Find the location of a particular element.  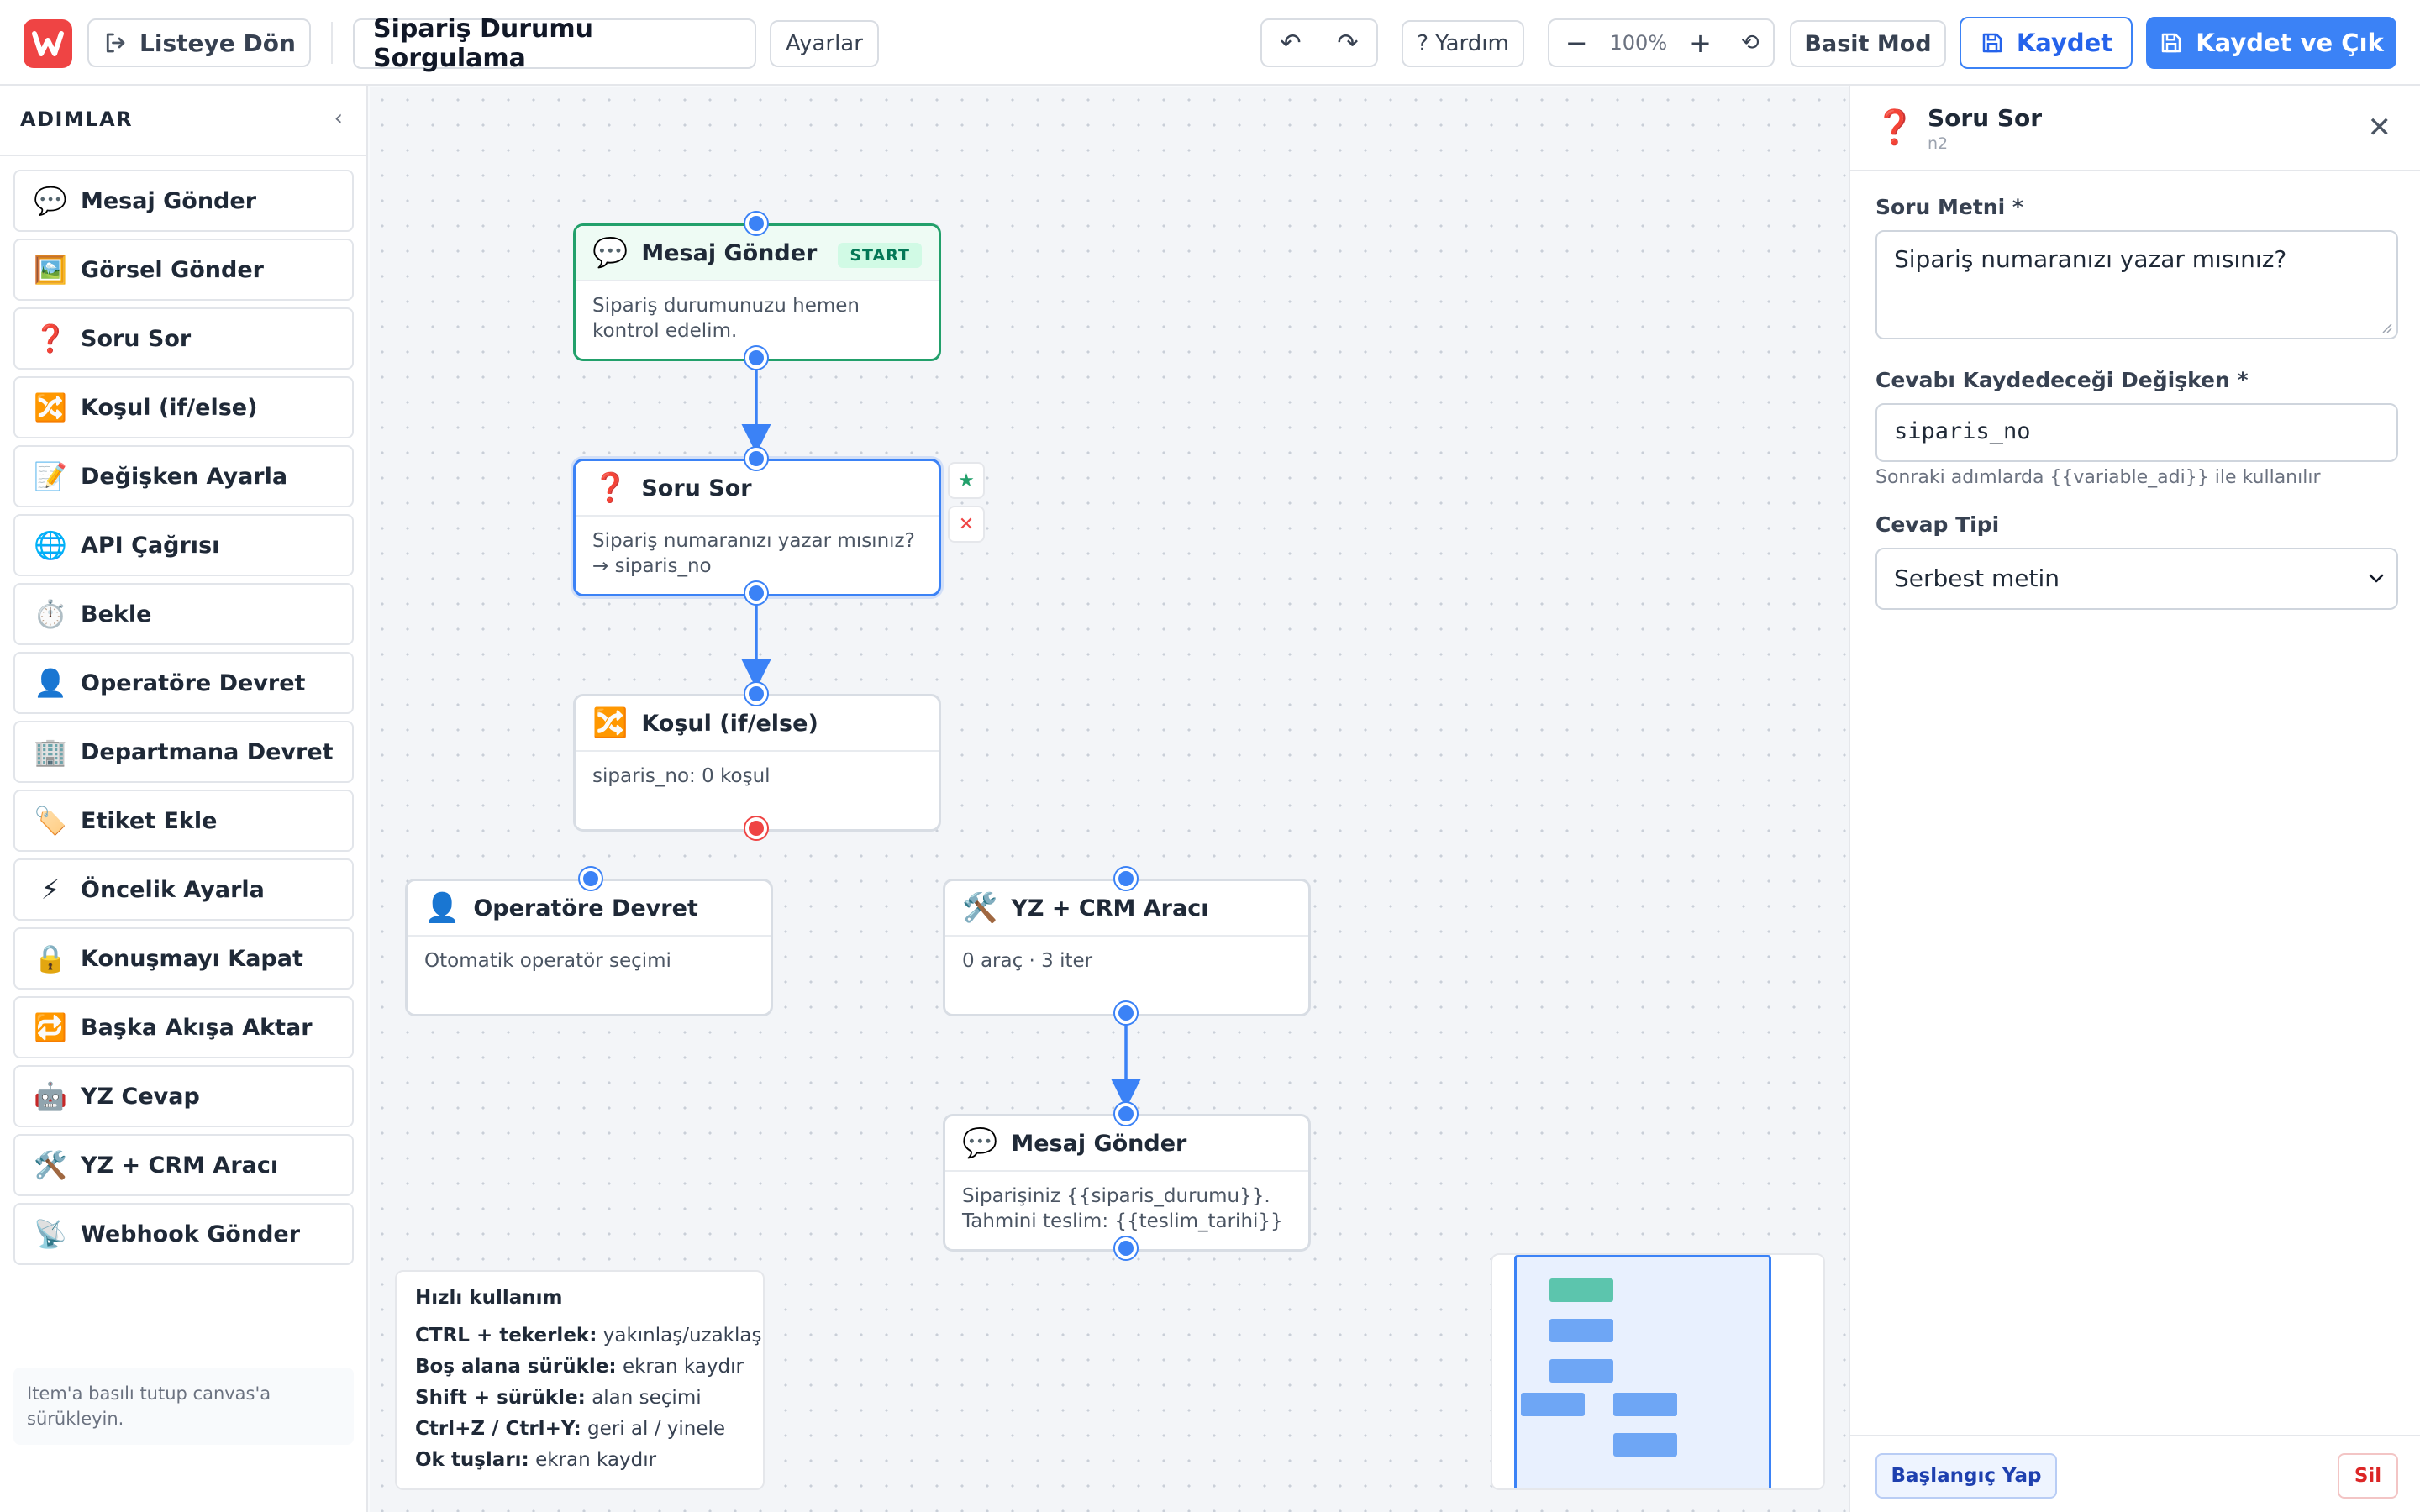

lock-icon: 🔒 is located at coordinates (51, 958).